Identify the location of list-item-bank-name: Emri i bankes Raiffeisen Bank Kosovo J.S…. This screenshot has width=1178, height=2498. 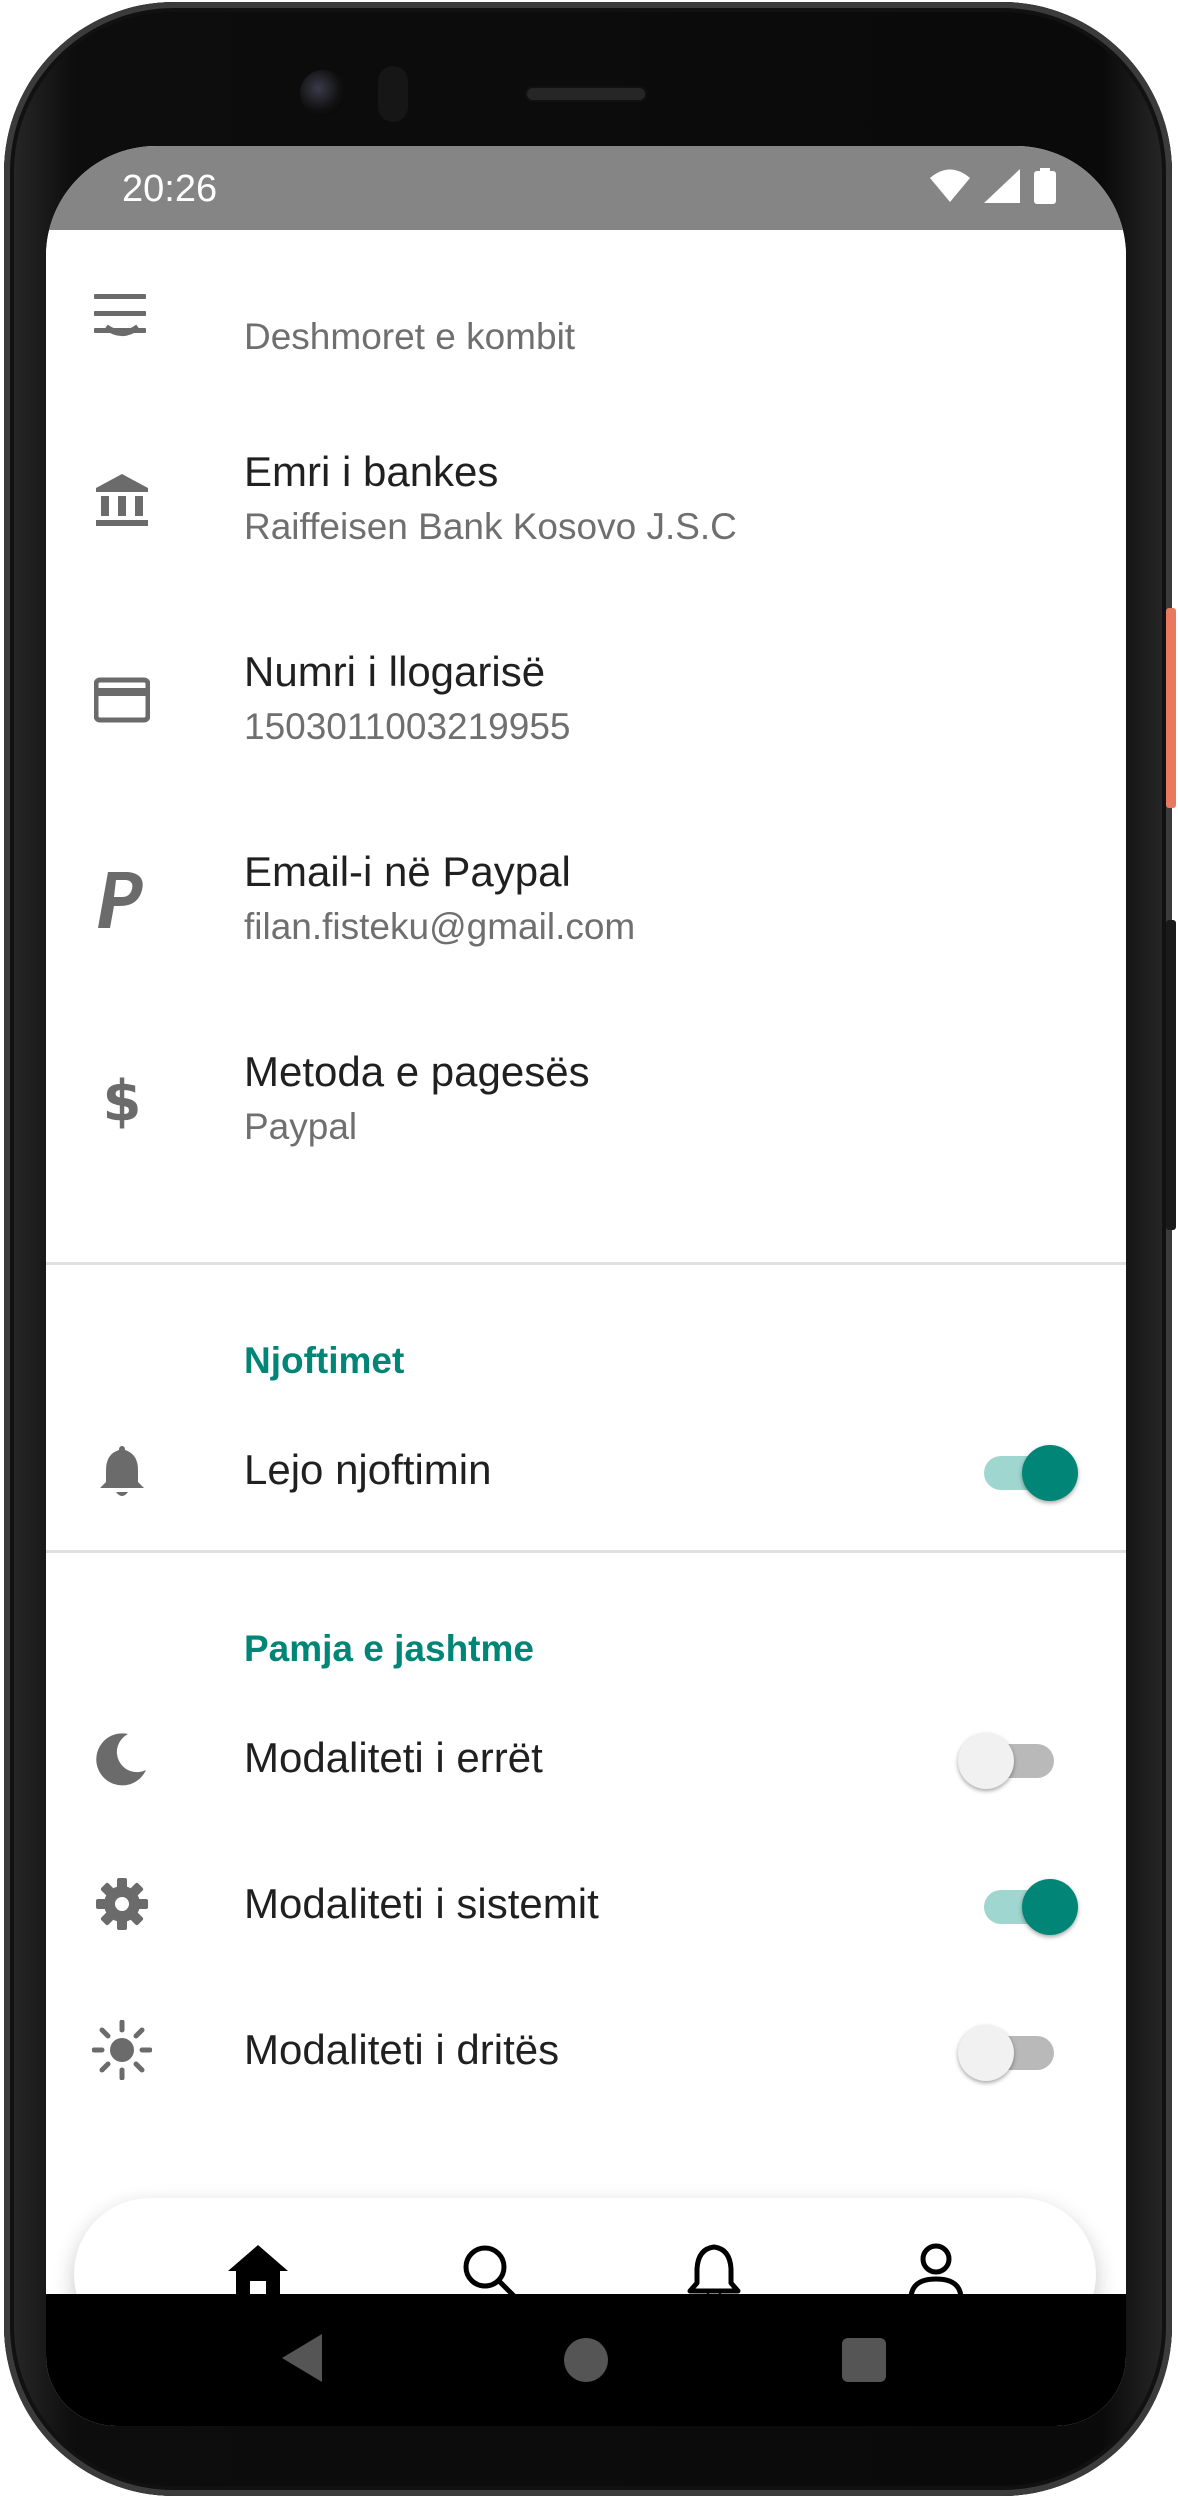
(586, 500).